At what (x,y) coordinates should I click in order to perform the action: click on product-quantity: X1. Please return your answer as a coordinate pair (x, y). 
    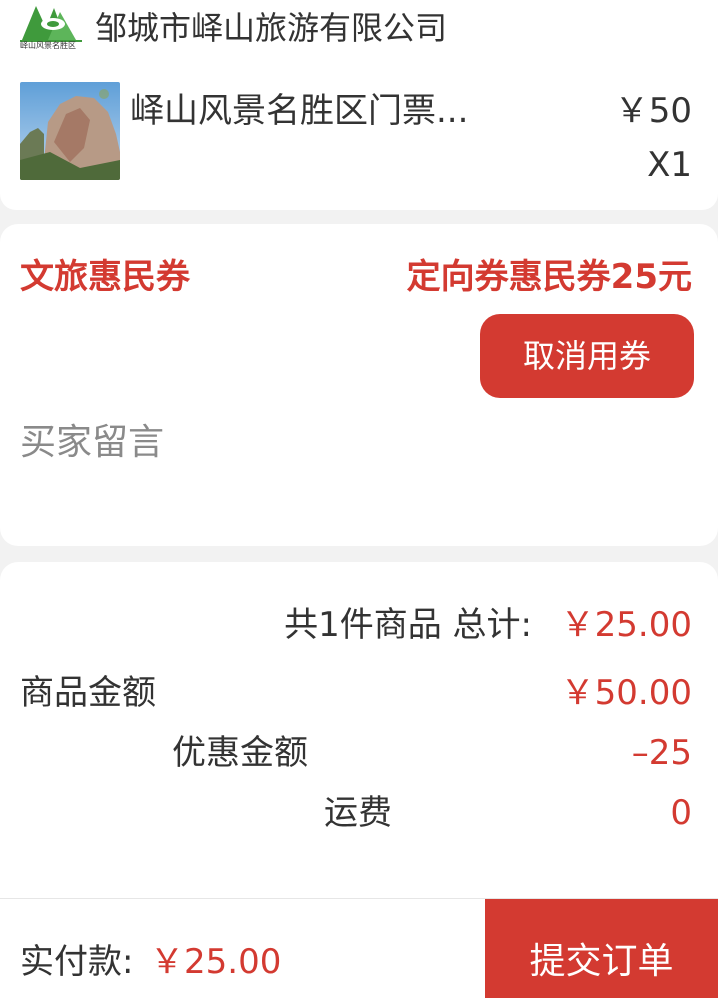
    Looking at the image, I should click on (669, 165).